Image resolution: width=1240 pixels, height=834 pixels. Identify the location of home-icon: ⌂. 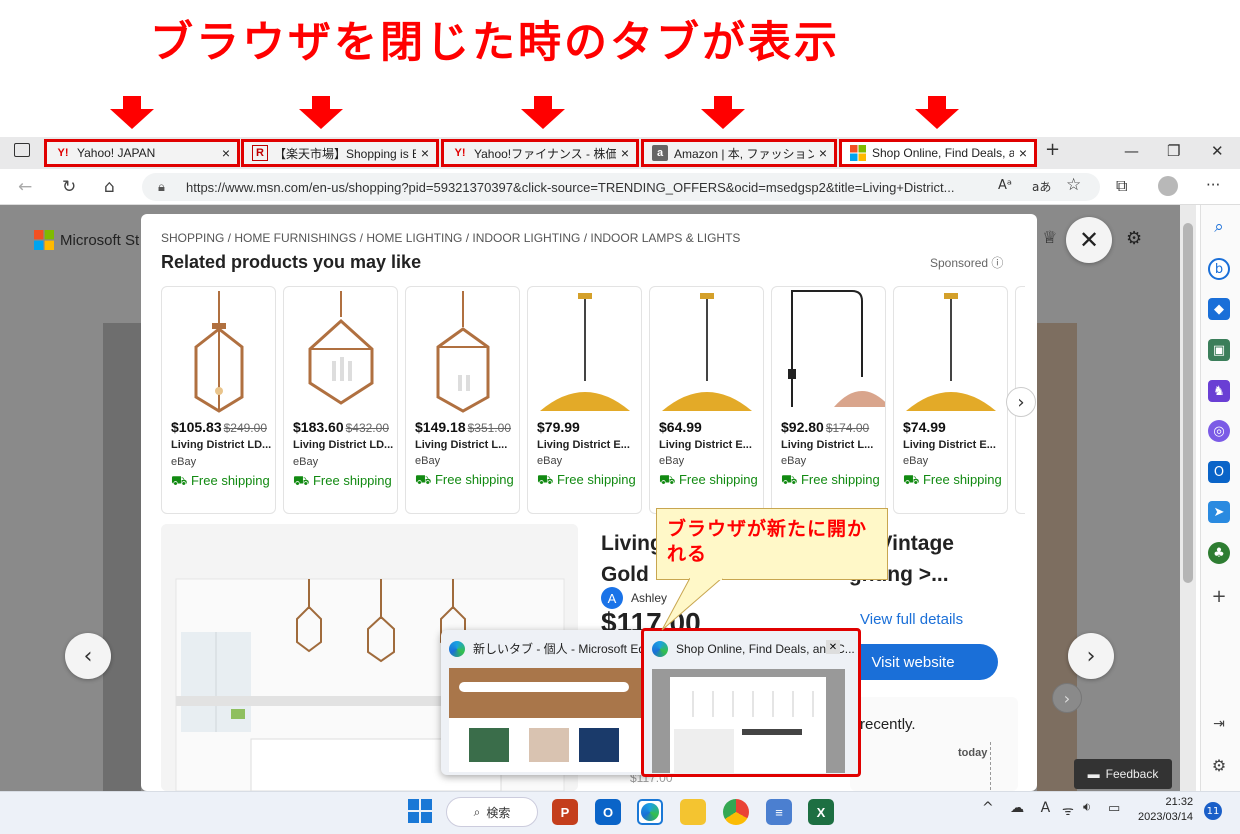
(109, 187).